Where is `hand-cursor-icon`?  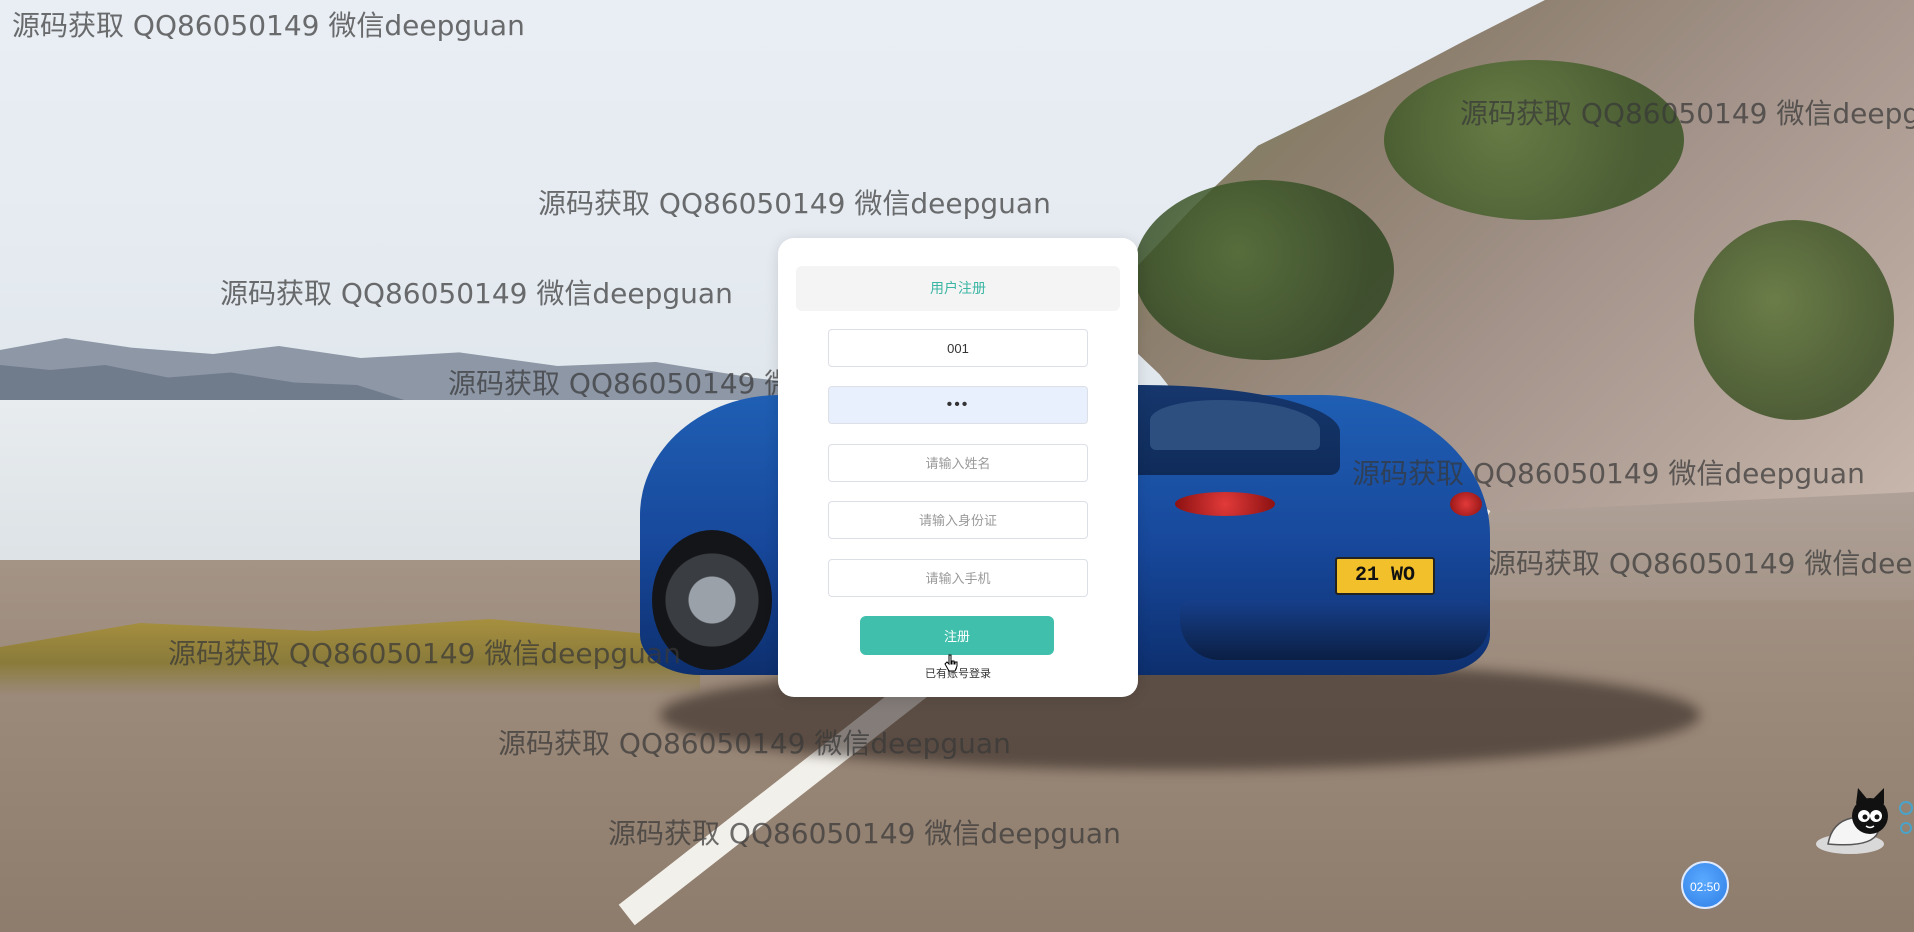 hand-cursor-icon is located at coordinates (951, 663).